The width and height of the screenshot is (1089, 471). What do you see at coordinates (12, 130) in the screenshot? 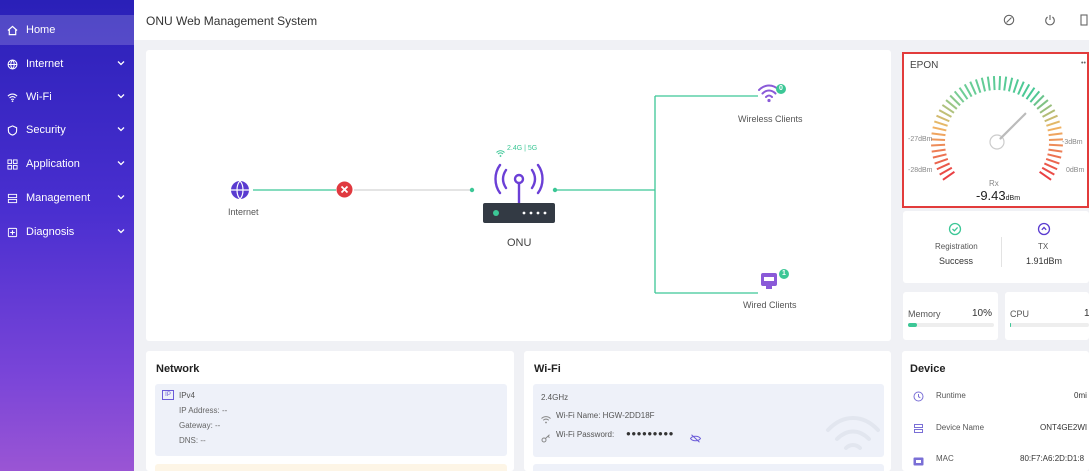
I see `shield-icon` at bounding box center [12, 130].